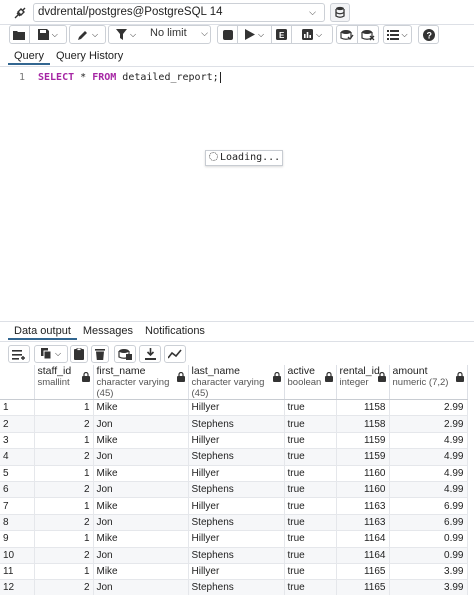  What do you see at coordinates (236, 382) in the screenshot?
I see `column-header: last_name character varying (45)` at bounding box center [236, 382].